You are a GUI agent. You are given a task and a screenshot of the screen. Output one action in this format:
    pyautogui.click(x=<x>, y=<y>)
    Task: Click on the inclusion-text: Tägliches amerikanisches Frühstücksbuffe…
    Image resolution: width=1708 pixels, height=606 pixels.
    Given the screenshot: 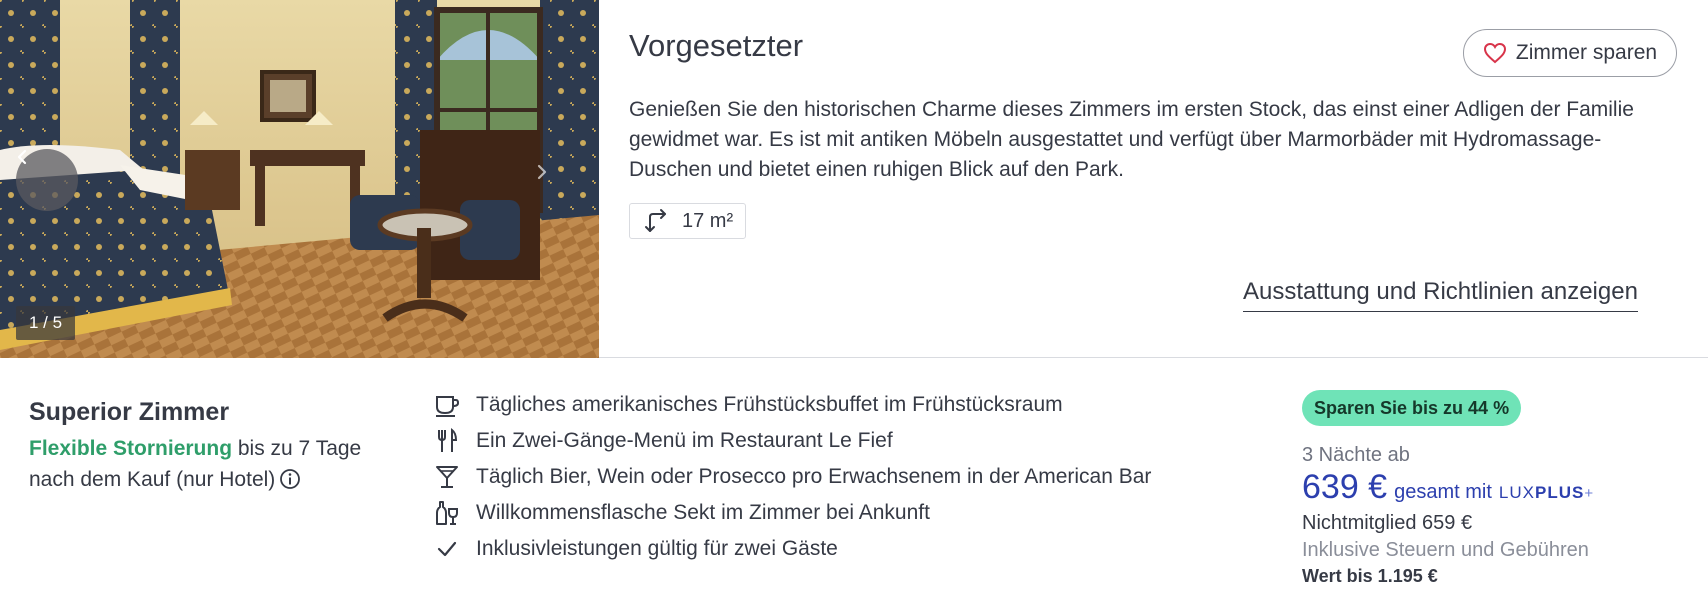 What is the action you would take?
    pyautogui.click(x=769, y=404)
    